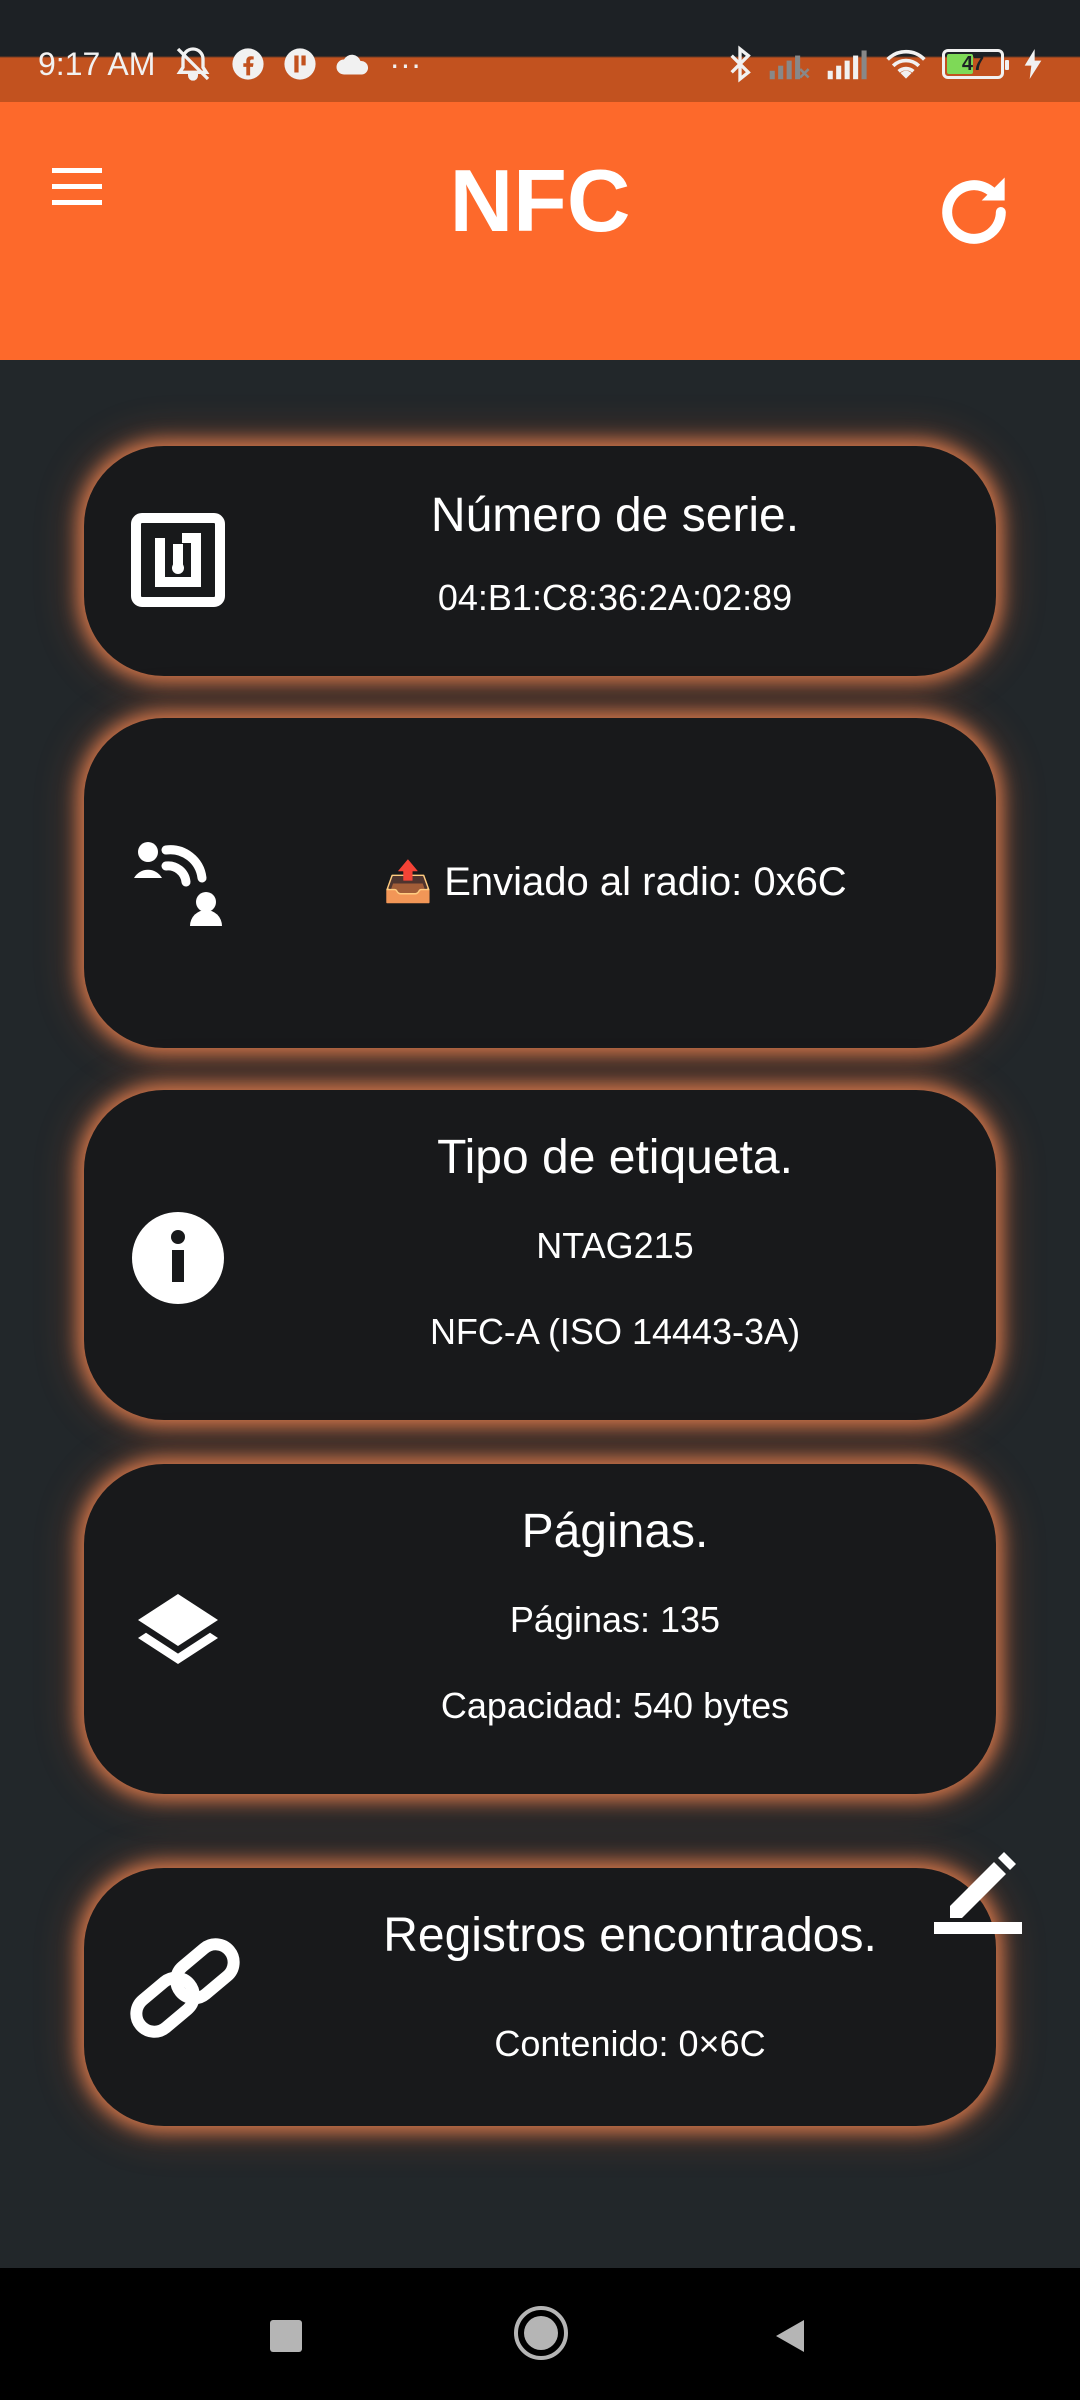 The width and height of the screenshot is (1080, 2400). I want to click on sent-label: Enviado al radio: 0x6C, so click(645, 882).